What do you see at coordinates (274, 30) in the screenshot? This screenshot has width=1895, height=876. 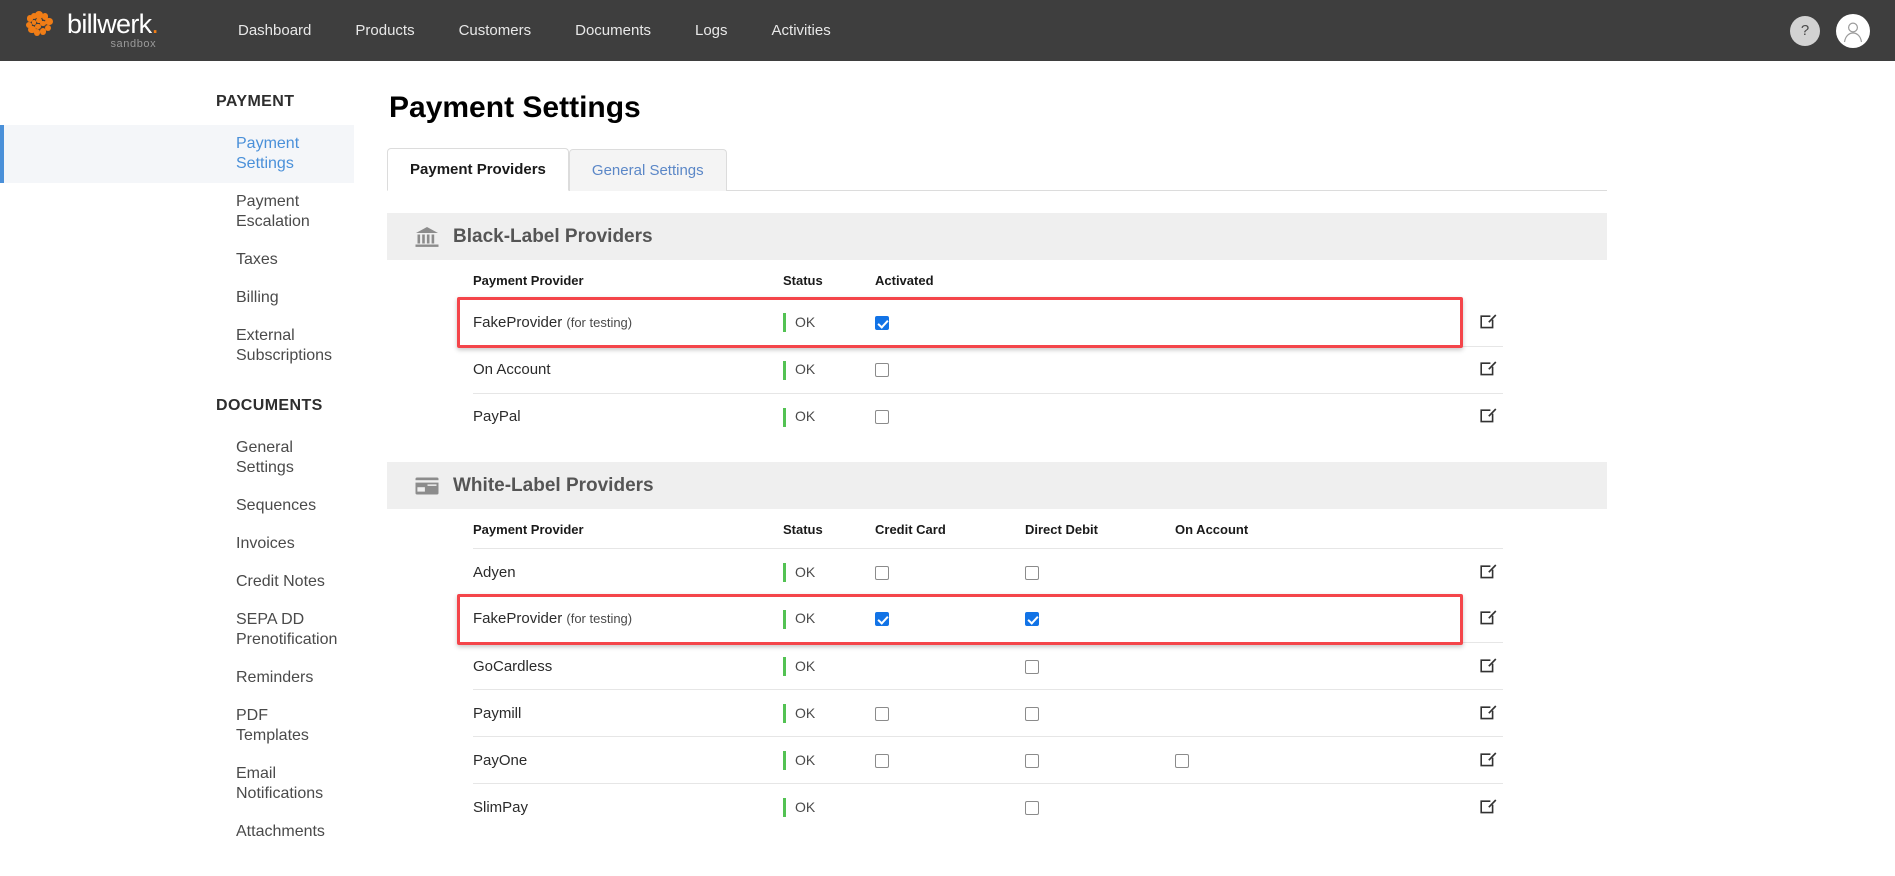 I see `nav-item-dashboard: Dashboard` at bounding box center [274, 30].